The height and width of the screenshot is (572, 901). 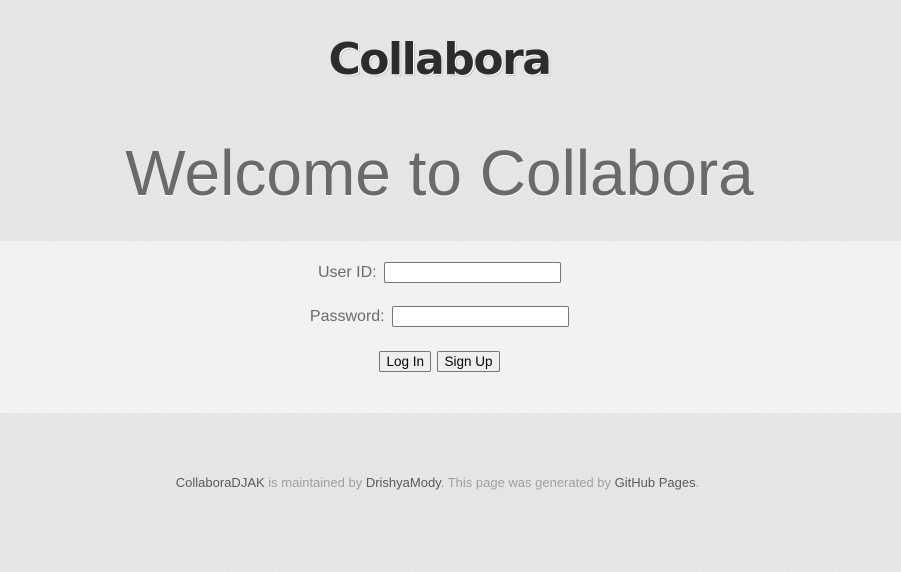 What do you see at coordinates (439, 173) in the screenshot?
I see `welcome-heading: Welcome to Collabora` at bounding box center [439, 173].